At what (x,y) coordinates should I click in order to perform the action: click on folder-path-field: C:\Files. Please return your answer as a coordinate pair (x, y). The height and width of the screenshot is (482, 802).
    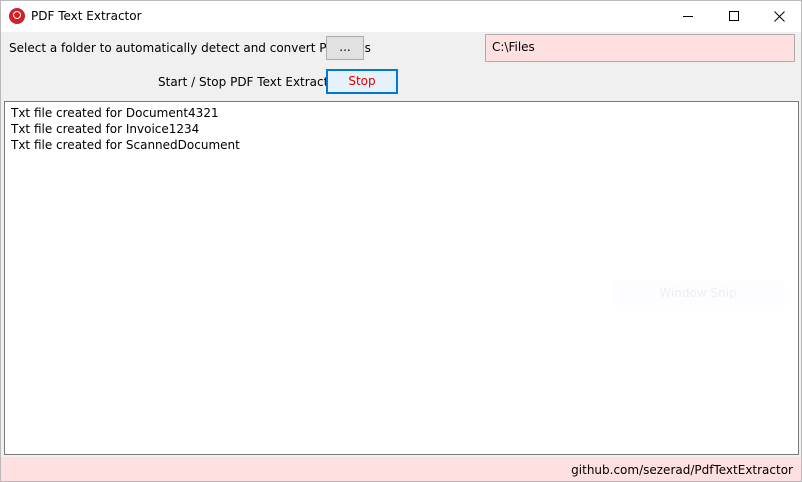
    Looking at the image, I should click on (640, 48).